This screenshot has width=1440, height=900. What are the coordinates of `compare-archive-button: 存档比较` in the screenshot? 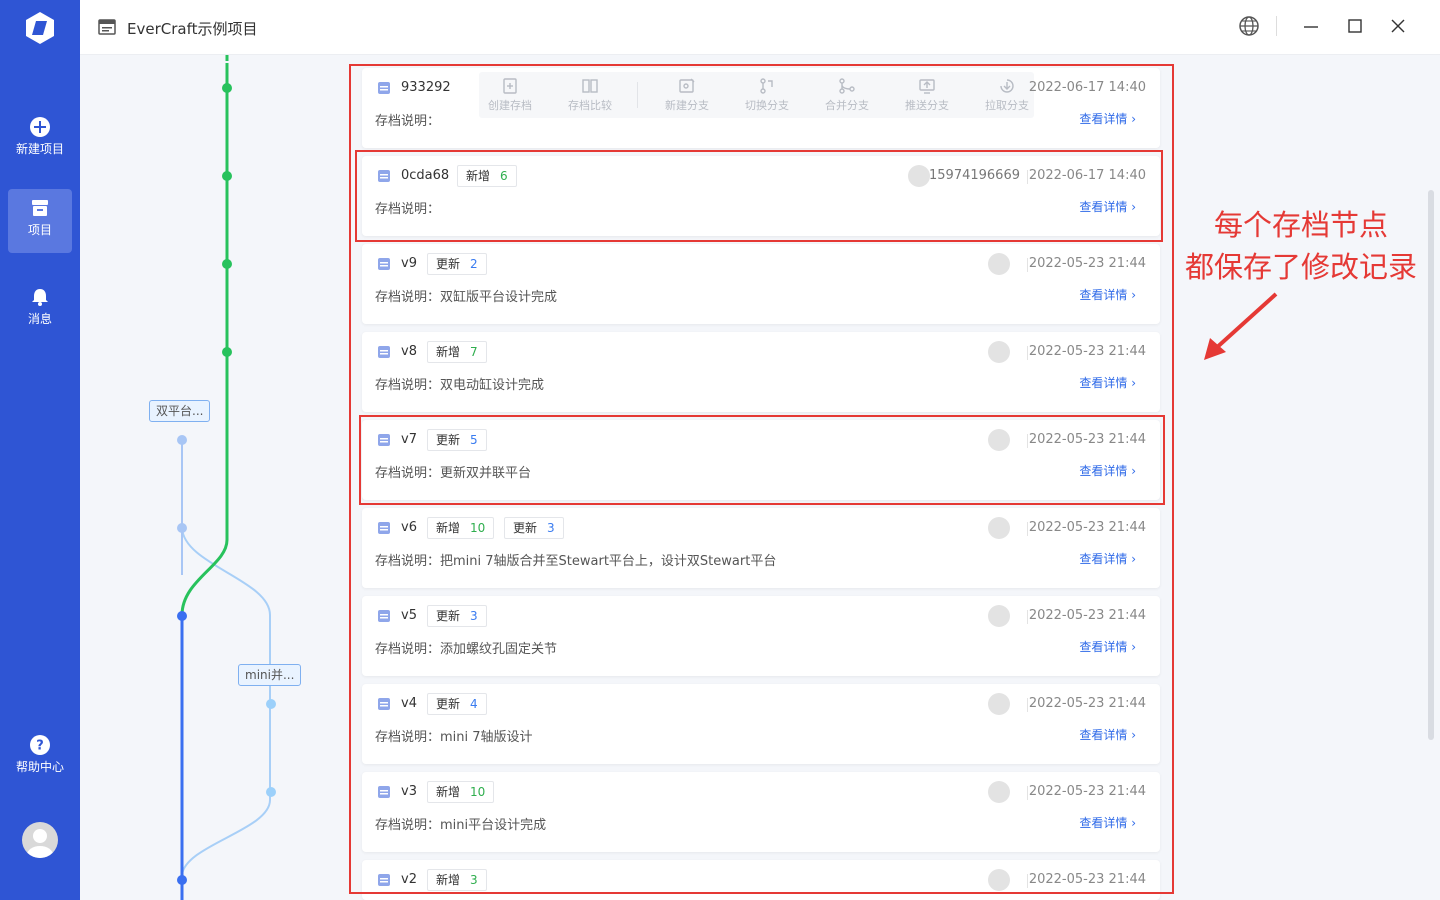 It's located at (590, 95).